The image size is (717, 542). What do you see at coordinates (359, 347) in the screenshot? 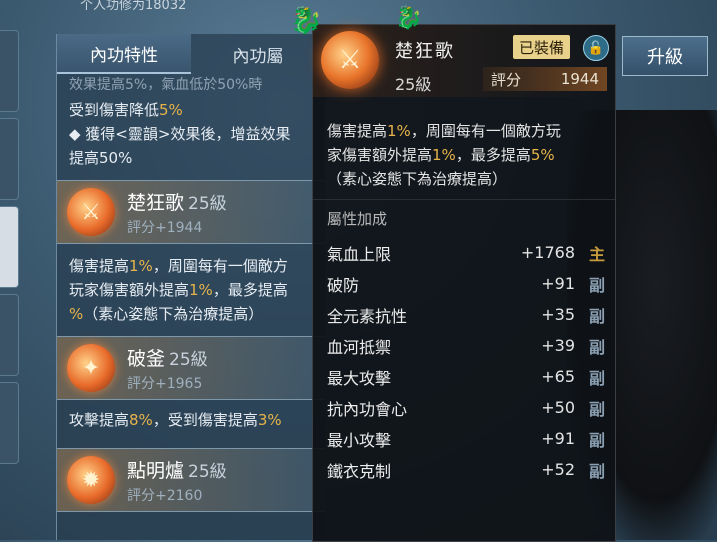
I see `attribute-name: 血河抵禦` at bounding box center [359, 347].